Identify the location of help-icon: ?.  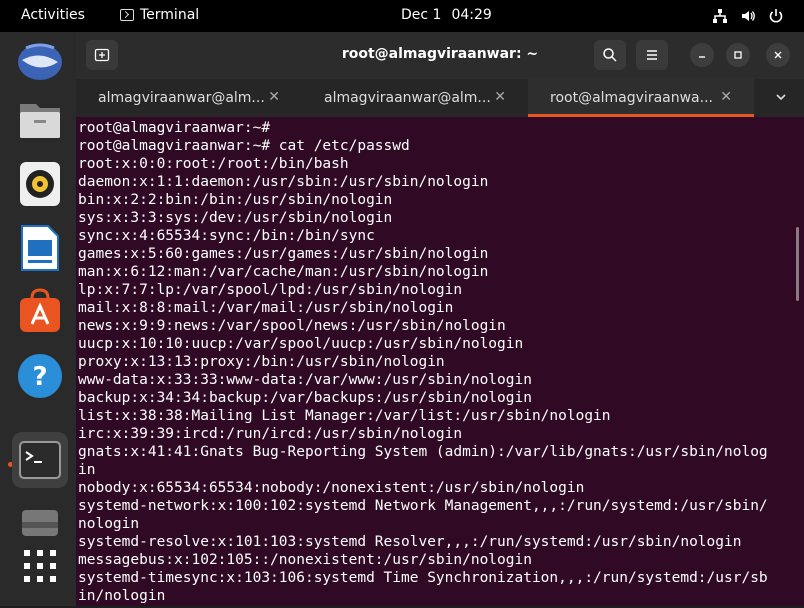
(40, 376).